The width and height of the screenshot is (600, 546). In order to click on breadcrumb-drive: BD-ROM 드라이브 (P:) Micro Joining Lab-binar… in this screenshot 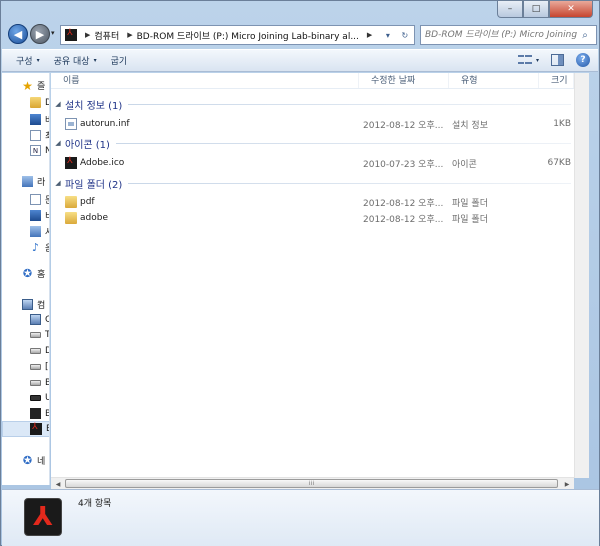, I will do `click(248, 35)`.